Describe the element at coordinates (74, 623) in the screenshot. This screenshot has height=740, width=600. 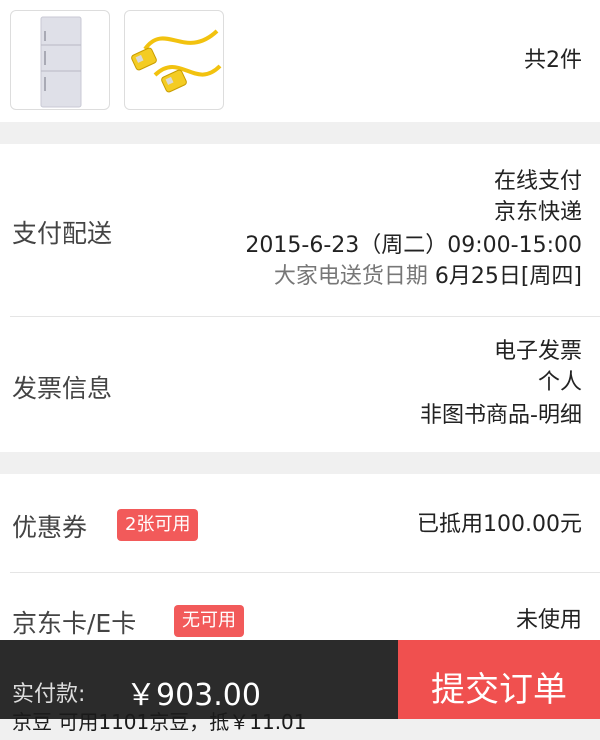
I see `jd-card-label: 京东卡/E卡` at that location.